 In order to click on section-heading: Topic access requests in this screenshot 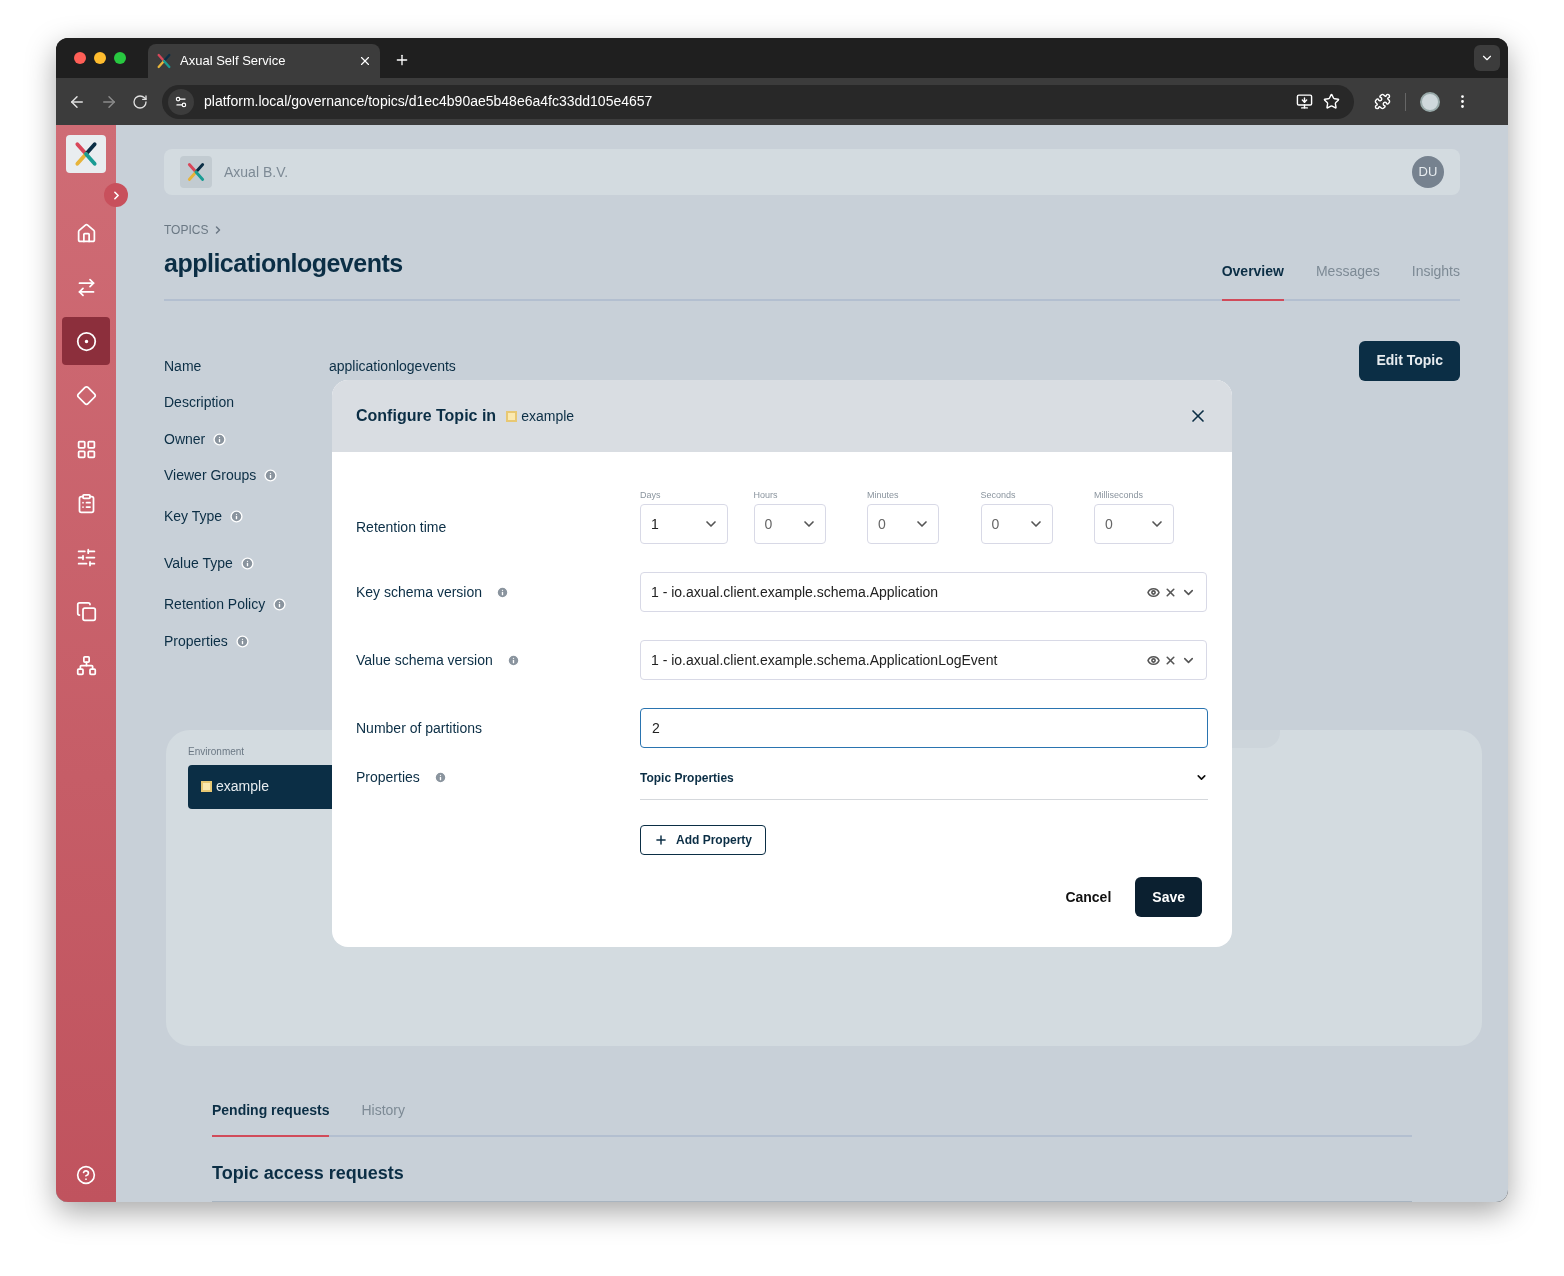, I will do `click(812, 1181)`.